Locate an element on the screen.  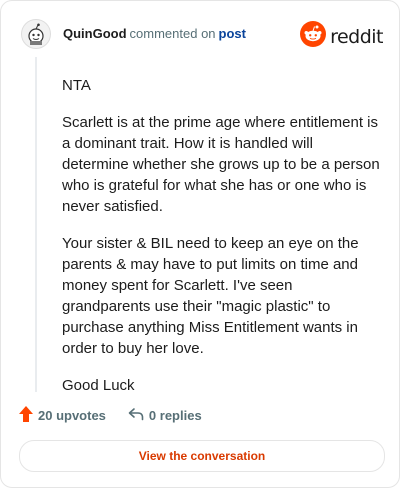
username-link: QuinGood is located at coordinates (95, 33).